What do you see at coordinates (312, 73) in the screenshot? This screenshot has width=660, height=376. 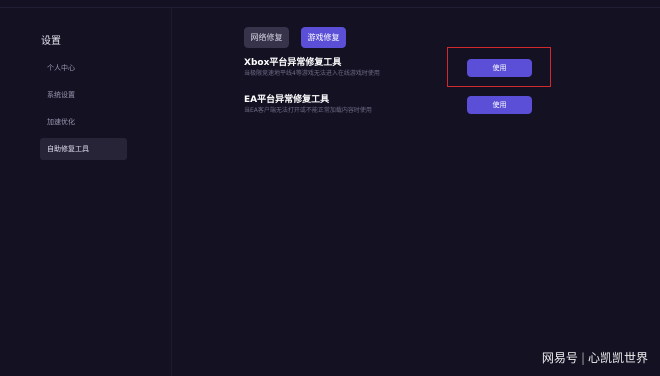 I see `xbox-tool-description: 当极限竞速地平线4等游戏无法进入在线游戏时使用` at bounding box center [312, 73].